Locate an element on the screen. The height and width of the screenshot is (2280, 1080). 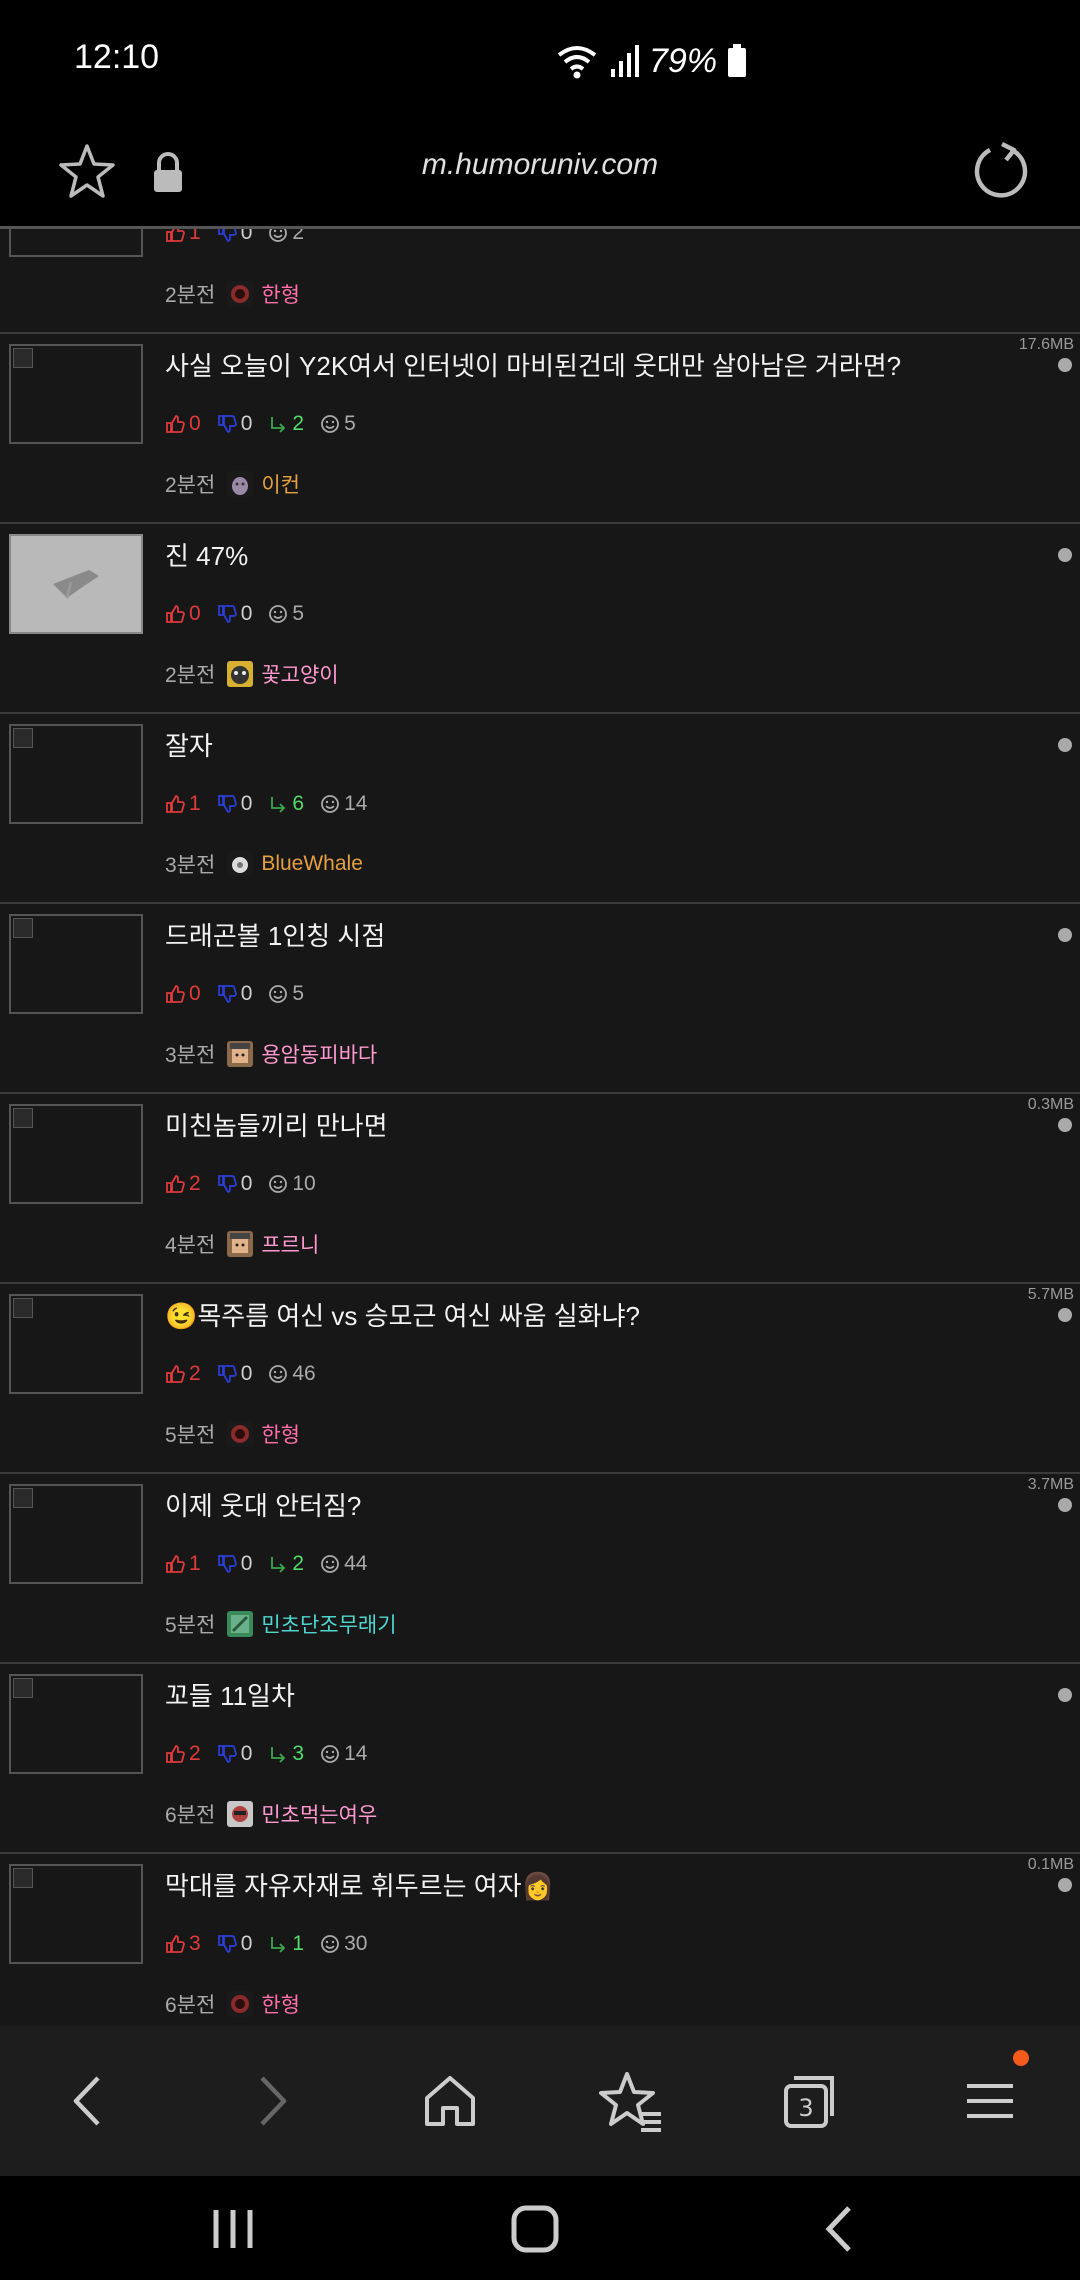
forward-arrow-icon is located at coordinates (271, 2101).